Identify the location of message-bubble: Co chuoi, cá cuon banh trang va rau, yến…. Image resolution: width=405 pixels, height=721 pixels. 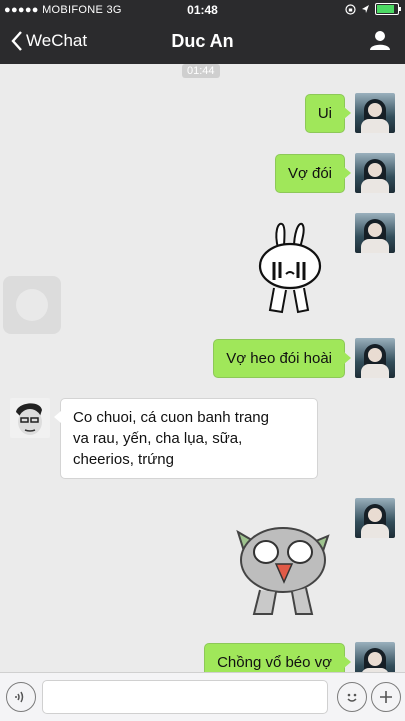
(186, 438).